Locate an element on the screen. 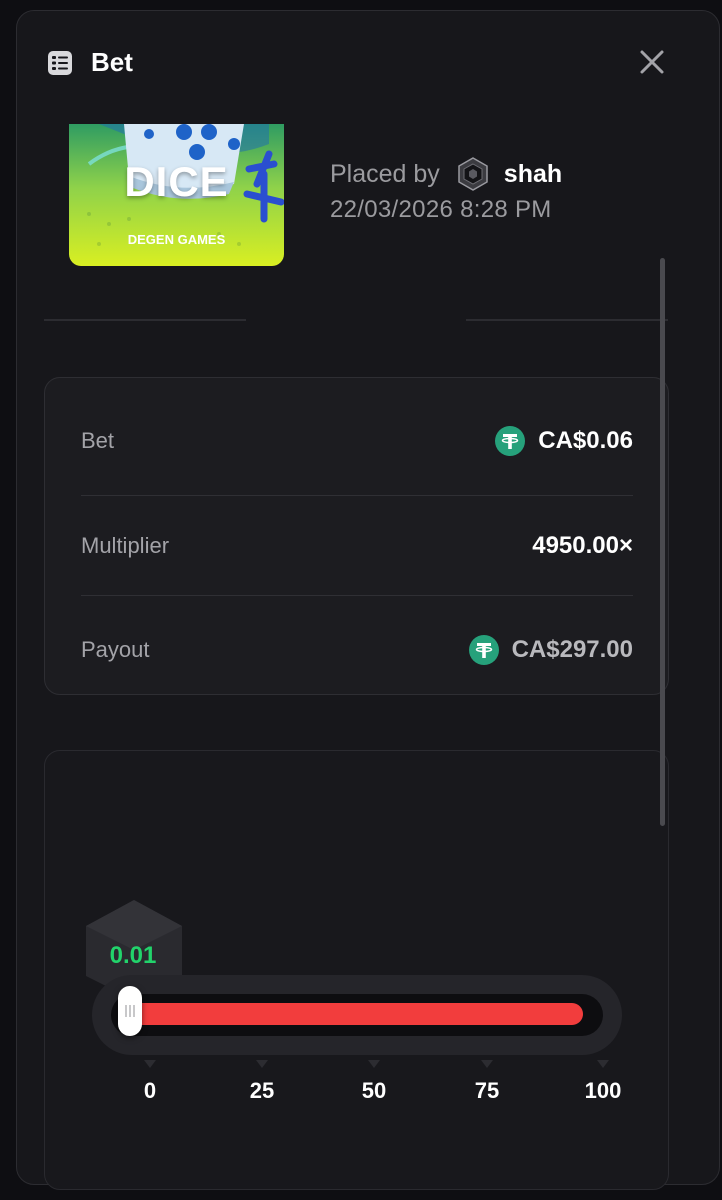 Image resolution: width=722 pixels, height=1200 pixels. bet-row: Bet CA$0.06 is located at coordinates (357, 441).